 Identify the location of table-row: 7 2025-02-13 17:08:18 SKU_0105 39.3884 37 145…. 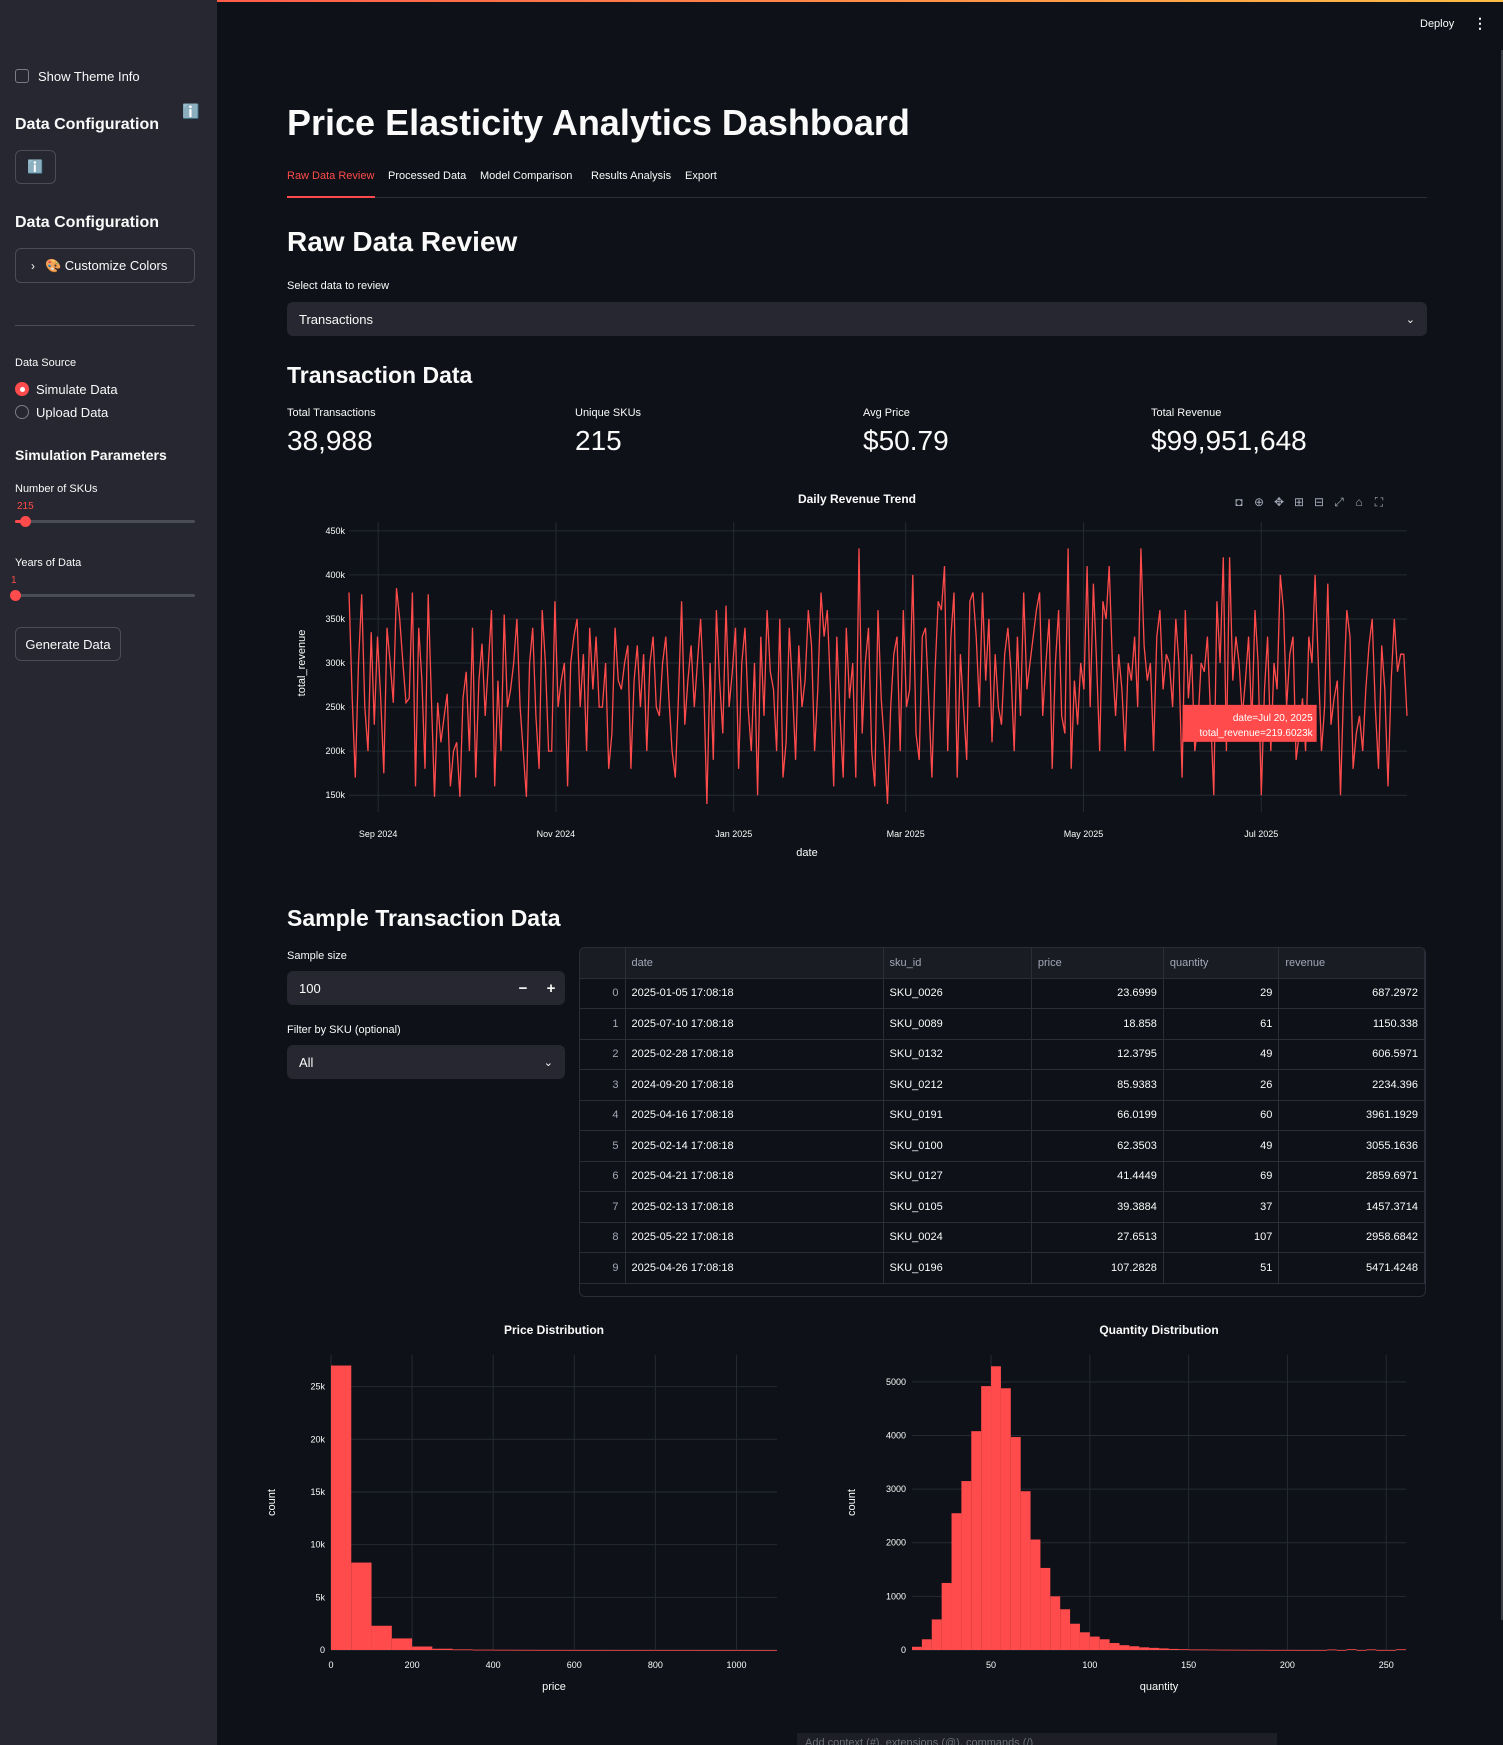
(1002, 1207).